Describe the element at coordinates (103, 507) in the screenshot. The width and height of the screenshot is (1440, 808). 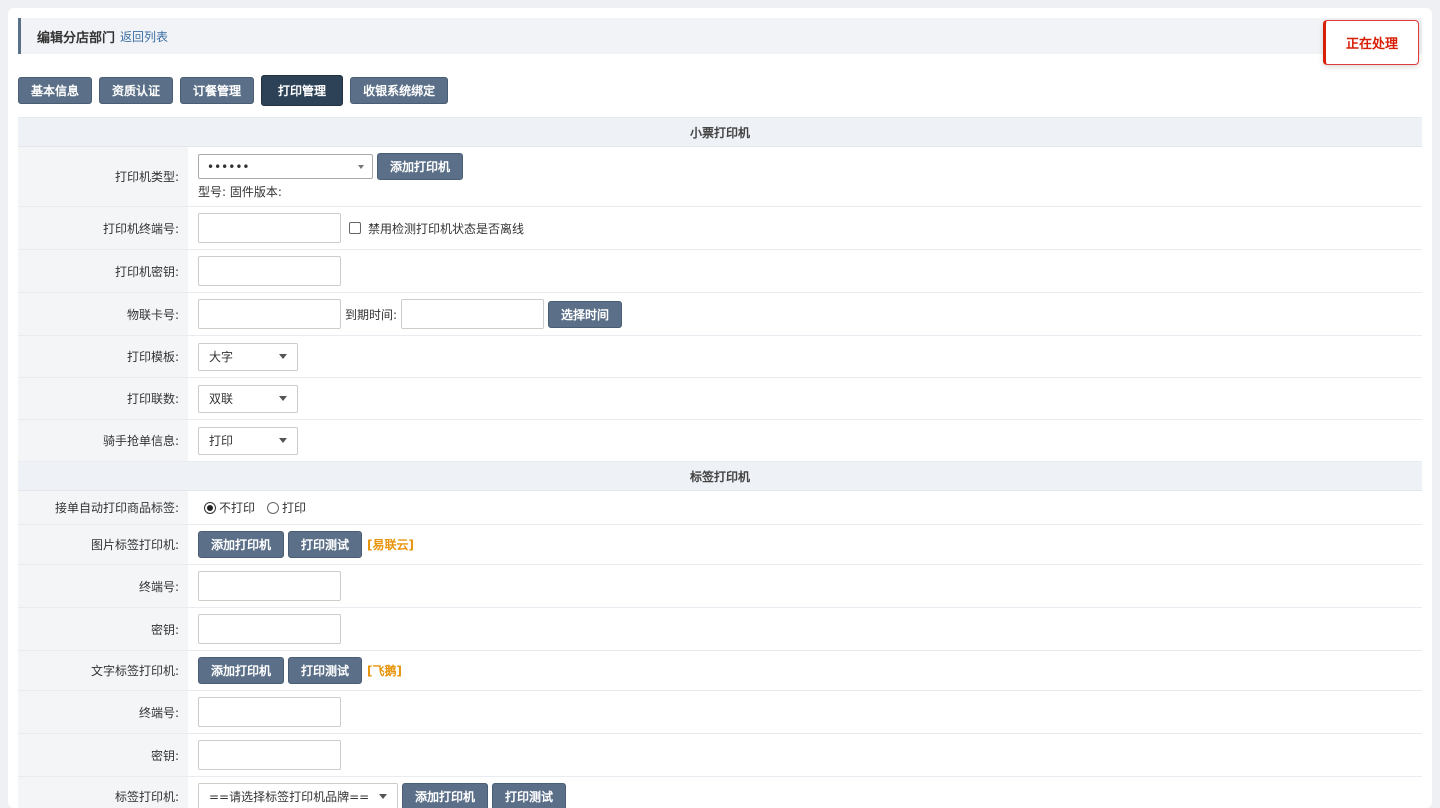
I see `field-label: 接单自动打印商品标签:` at that location.